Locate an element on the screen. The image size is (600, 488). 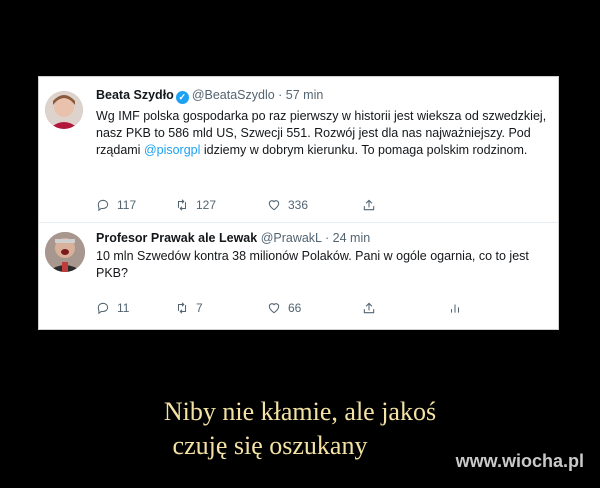
caption-line: Niby nie kłamie, ale jakoś is located at coordinates (300, 411).